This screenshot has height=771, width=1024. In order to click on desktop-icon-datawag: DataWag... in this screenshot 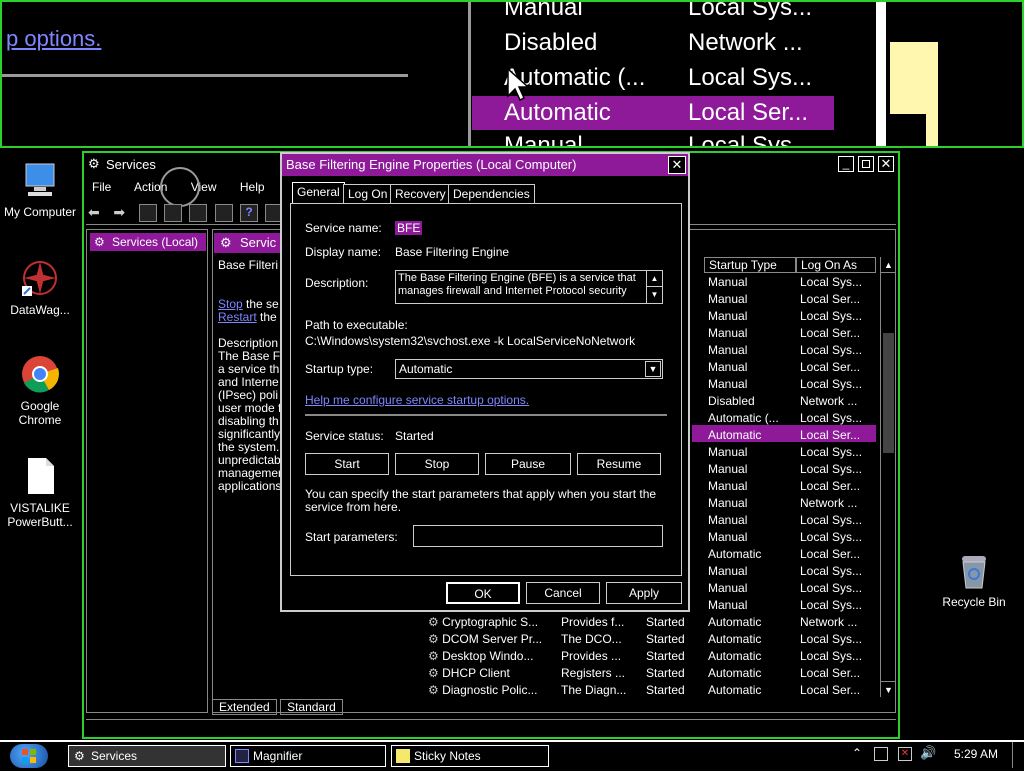, I will do `click(40, 287)`.